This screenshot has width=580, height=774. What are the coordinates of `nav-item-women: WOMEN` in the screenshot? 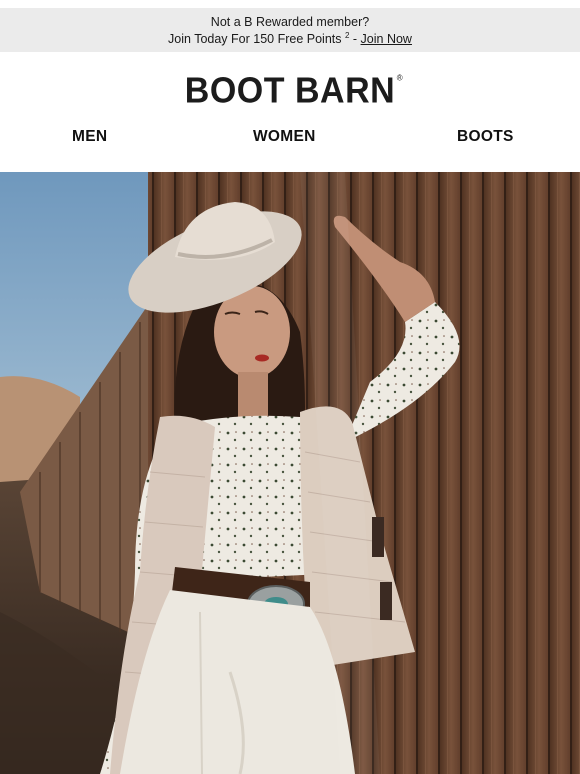 It's located at (284, 137).